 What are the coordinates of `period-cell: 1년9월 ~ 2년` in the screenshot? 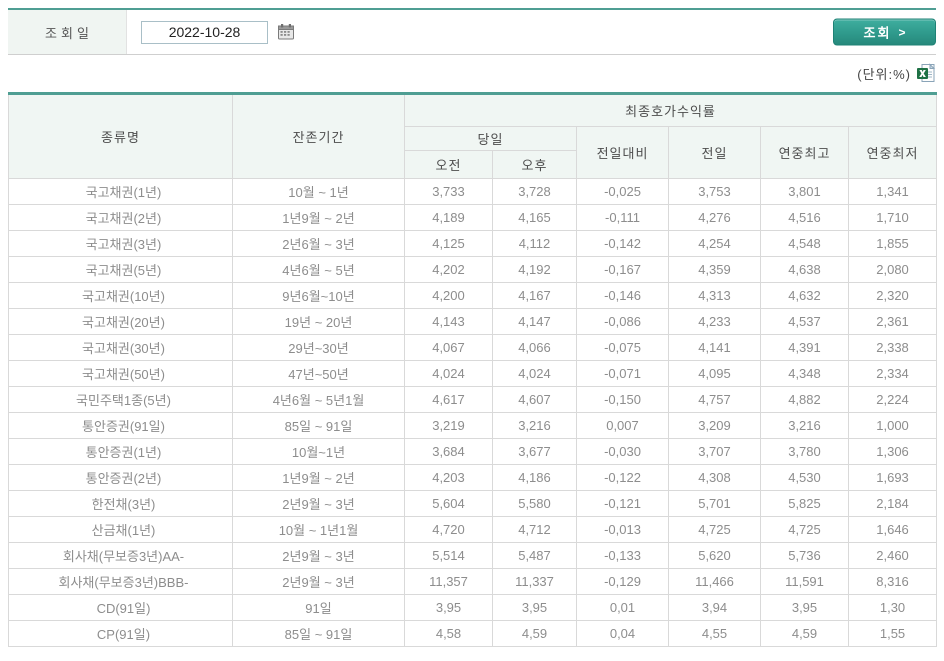 It's located at (318, 477).